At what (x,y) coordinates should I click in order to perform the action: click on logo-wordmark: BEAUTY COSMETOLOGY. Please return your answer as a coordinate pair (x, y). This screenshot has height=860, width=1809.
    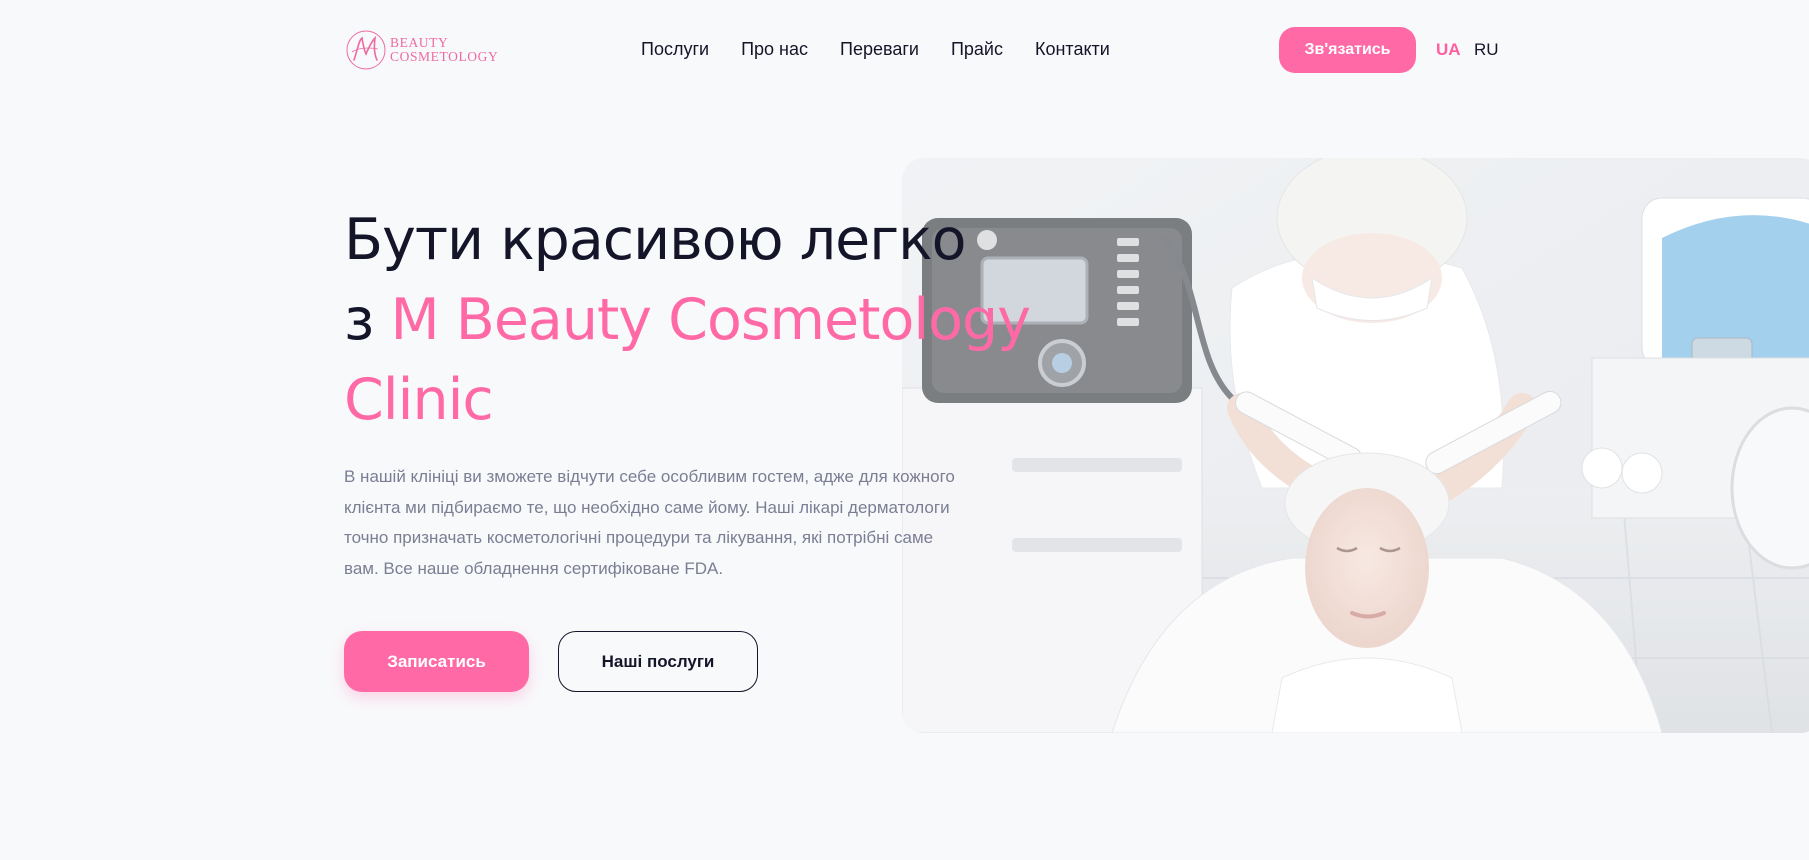
    Looking at the image, I should click on (444, 50).